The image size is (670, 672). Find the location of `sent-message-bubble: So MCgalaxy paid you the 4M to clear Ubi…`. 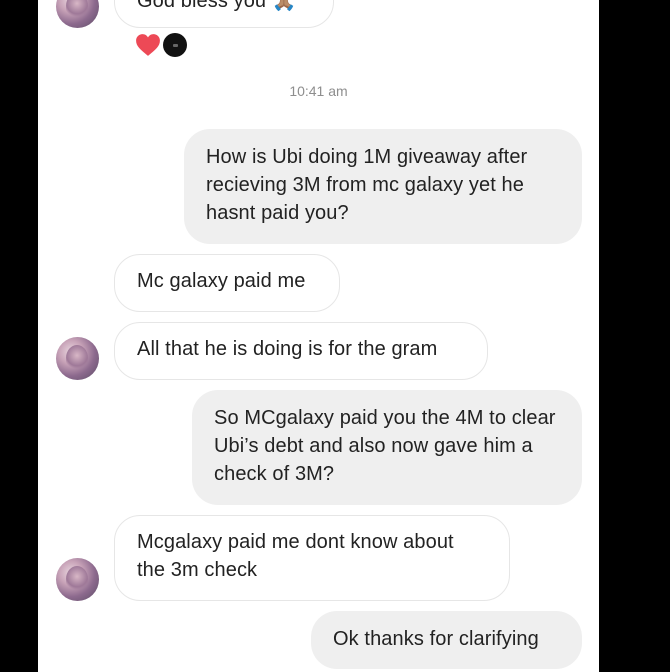

sent-message-bubble: So MCgalaxy paid you the 4M to clear Ubi… is located at coordinates (387, 447).